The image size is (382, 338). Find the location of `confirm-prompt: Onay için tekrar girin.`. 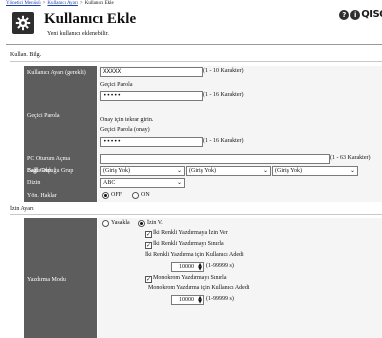

confirm-prompt: Onay için tekrar girin. is located at coordinates (127, 120).